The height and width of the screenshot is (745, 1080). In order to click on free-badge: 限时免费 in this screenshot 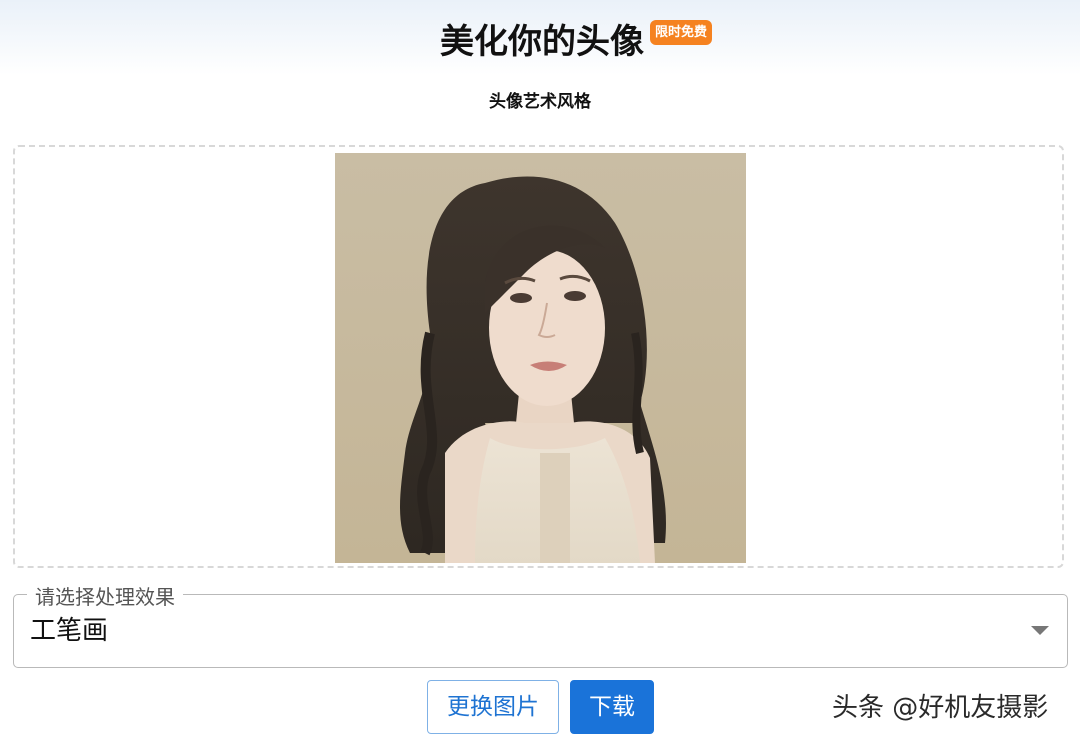, I will do `click(681, 32)`.